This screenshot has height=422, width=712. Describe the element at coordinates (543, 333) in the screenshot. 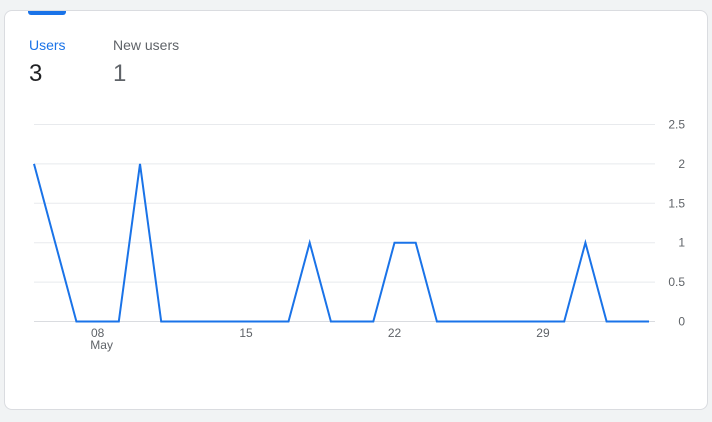

I see `x-tick-label: 29` at that location.